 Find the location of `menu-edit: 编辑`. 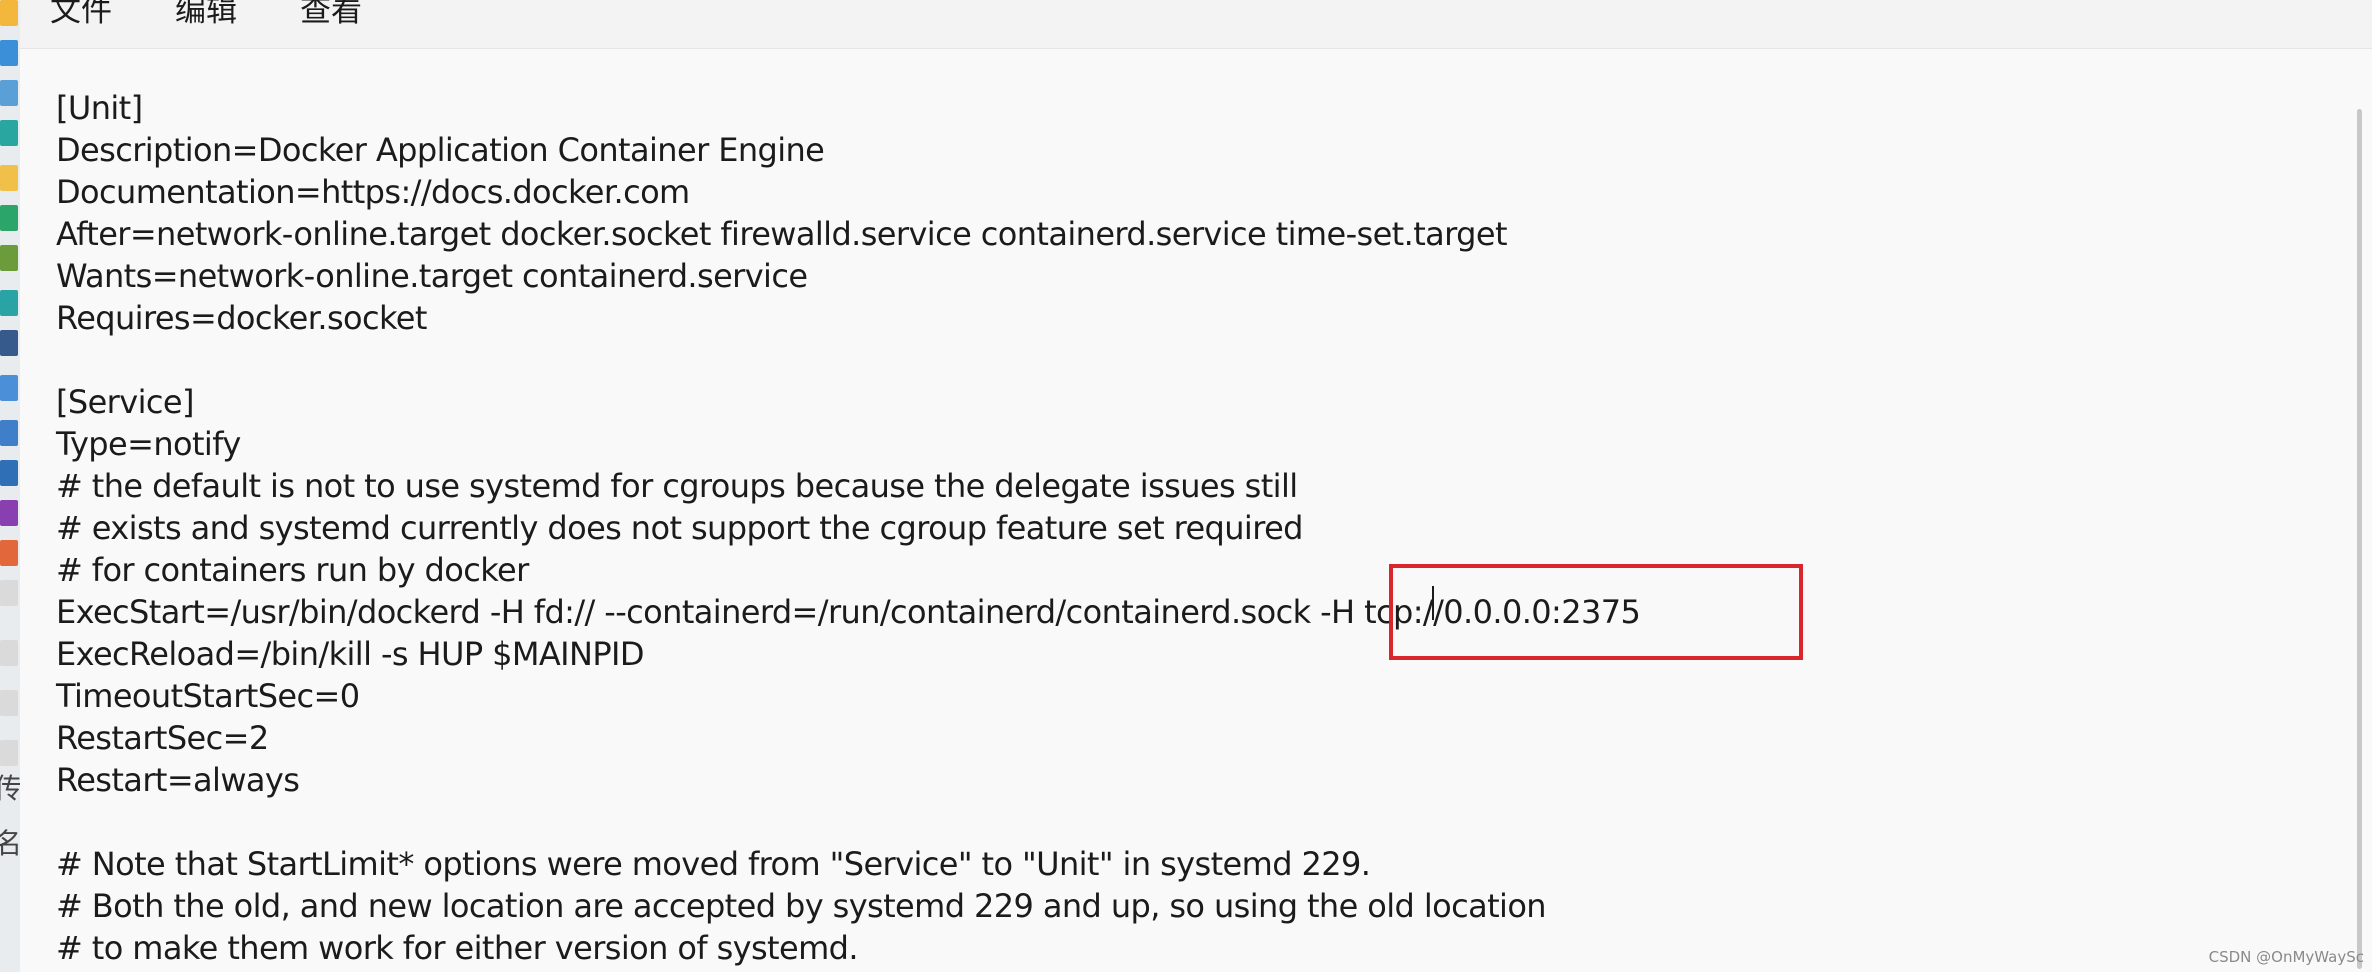

menu-edit: 编辑 is located at coordinates (206, 17).